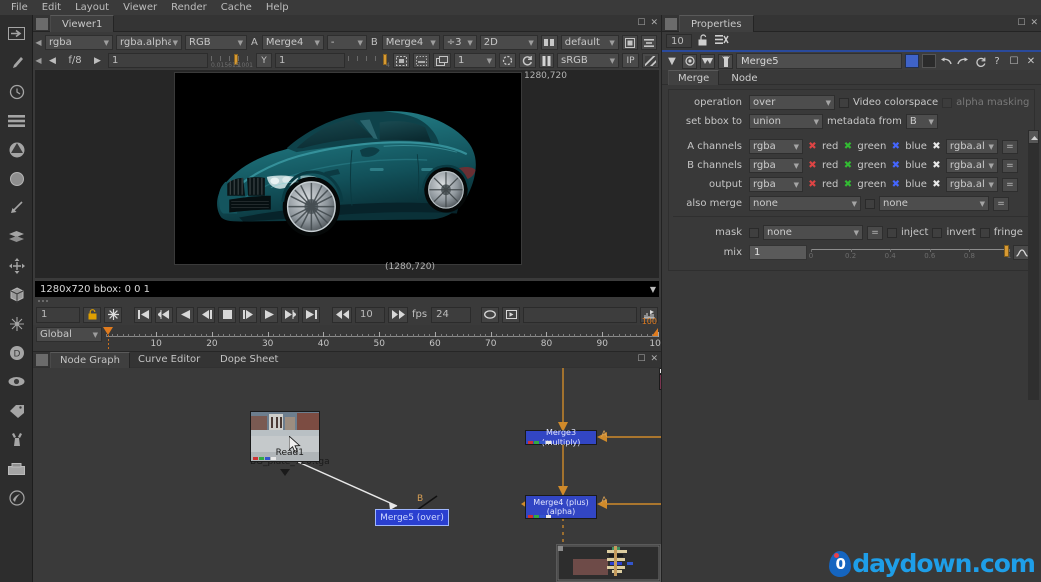 This screenshot has height=582, width=1041. Describe the element at coordinates (97, 60) in the screenshot. I see `gain-increase-button: ▶` at that location.